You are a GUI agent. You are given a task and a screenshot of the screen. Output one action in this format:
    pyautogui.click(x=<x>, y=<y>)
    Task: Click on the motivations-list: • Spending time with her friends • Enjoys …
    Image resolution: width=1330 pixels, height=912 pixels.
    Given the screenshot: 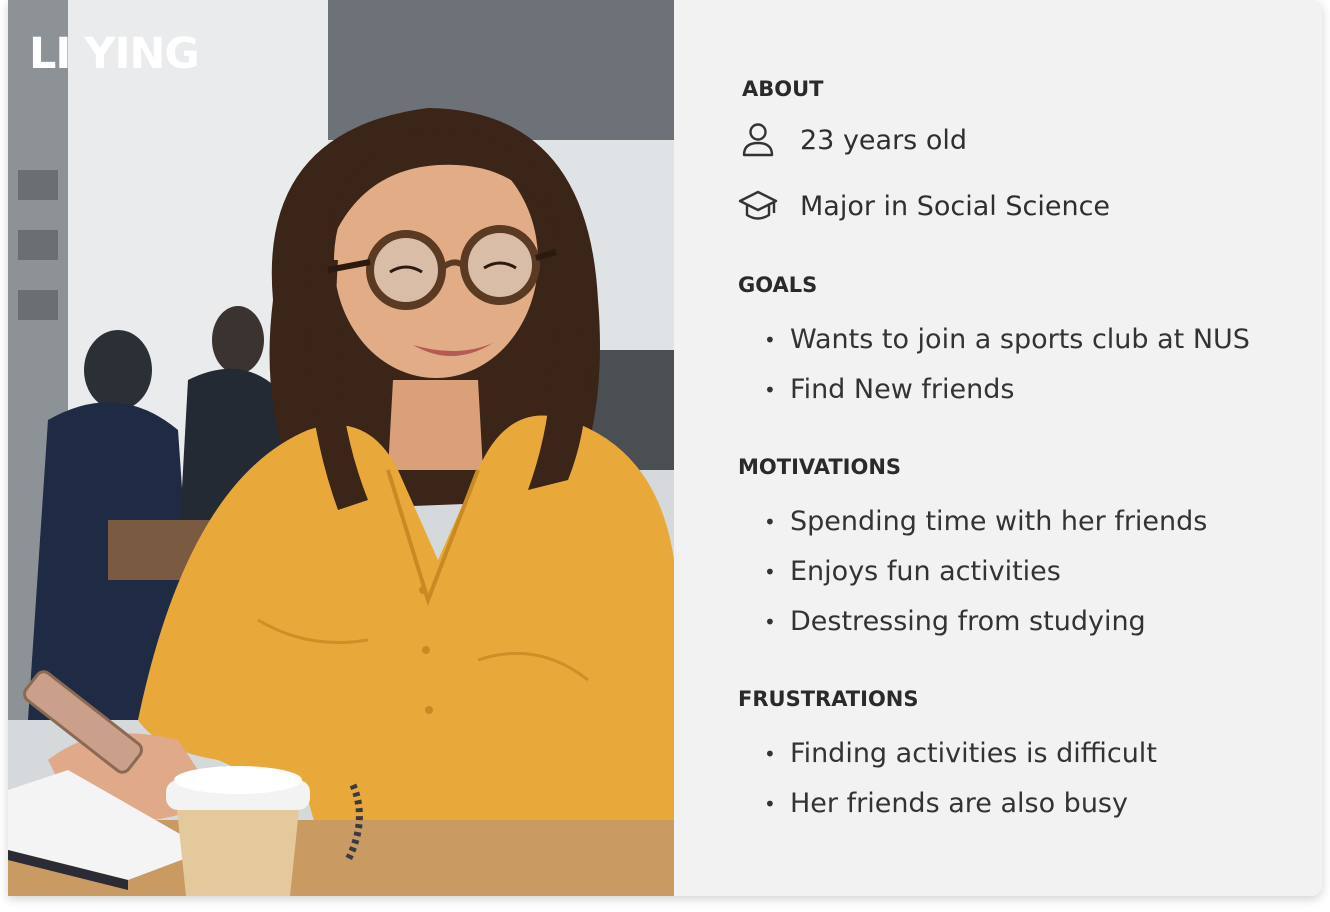 What is the action you would take?
    pyautogui.click(x=985, y=579)
    